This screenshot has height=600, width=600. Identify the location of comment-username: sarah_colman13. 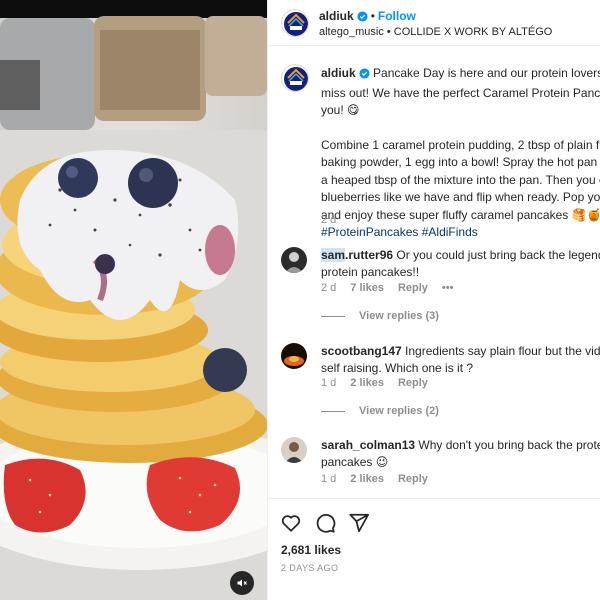
(368, 445).